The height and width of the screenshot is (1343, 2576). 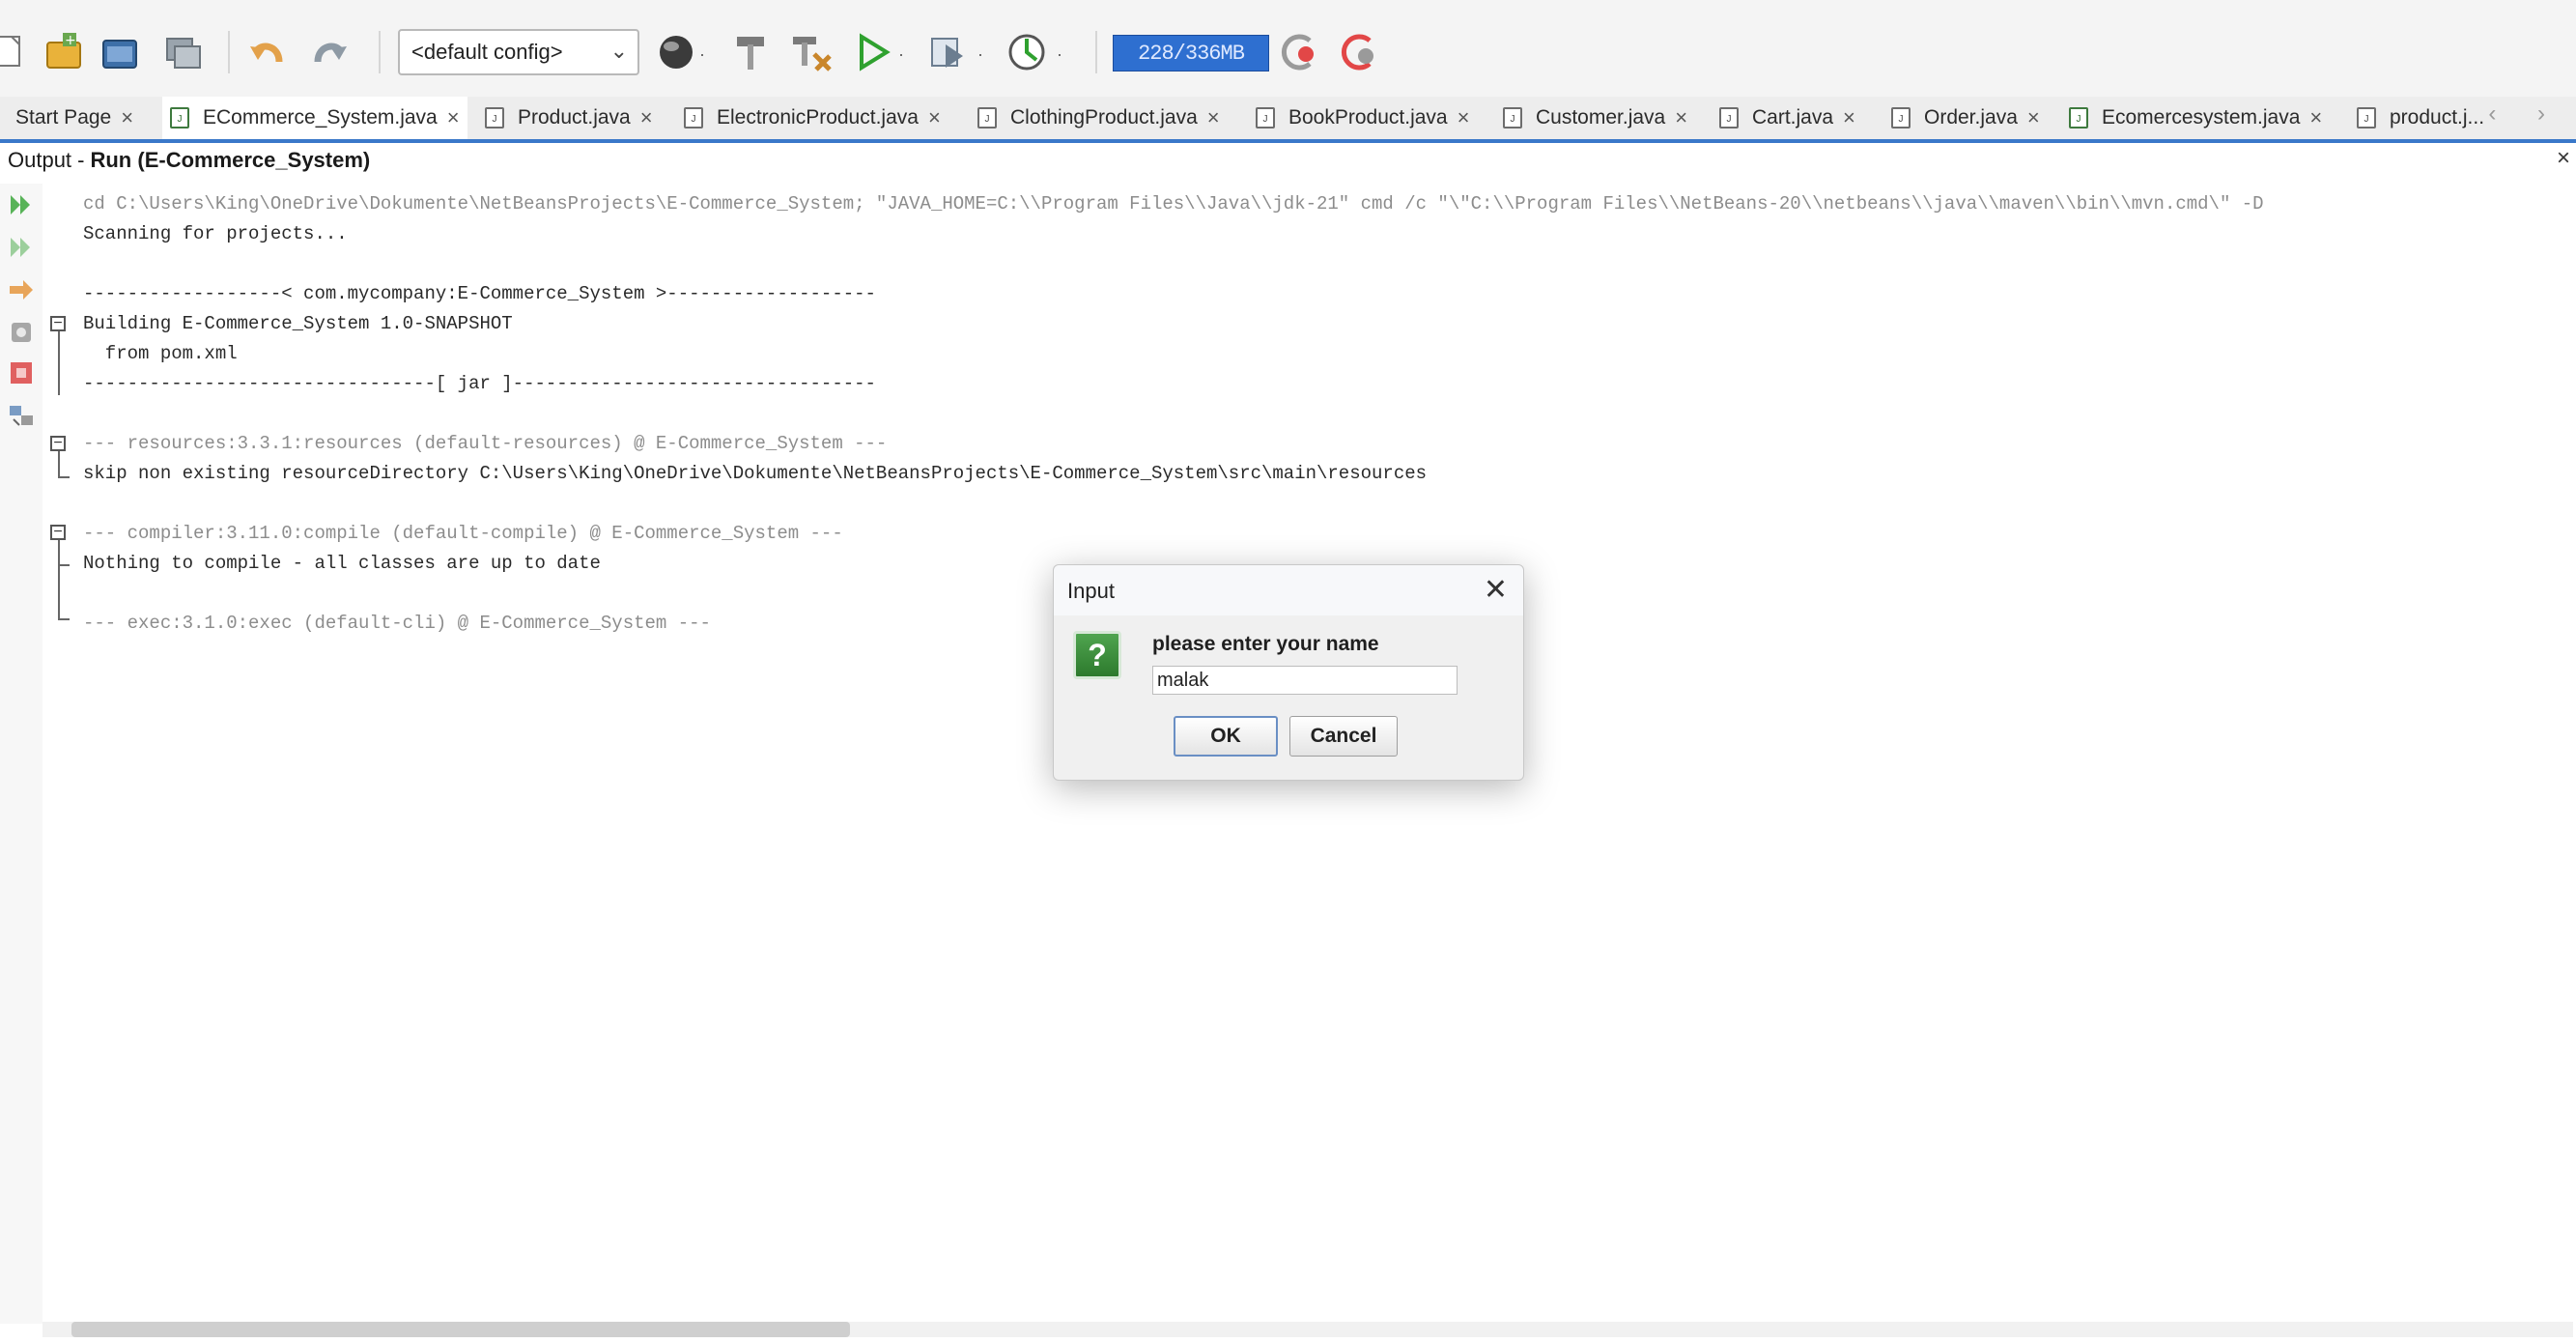 What do you see at coordinates (2078, 118) in the screenshot?
I see `java-main-file-icon: J` at bounding box center [2078, 118].